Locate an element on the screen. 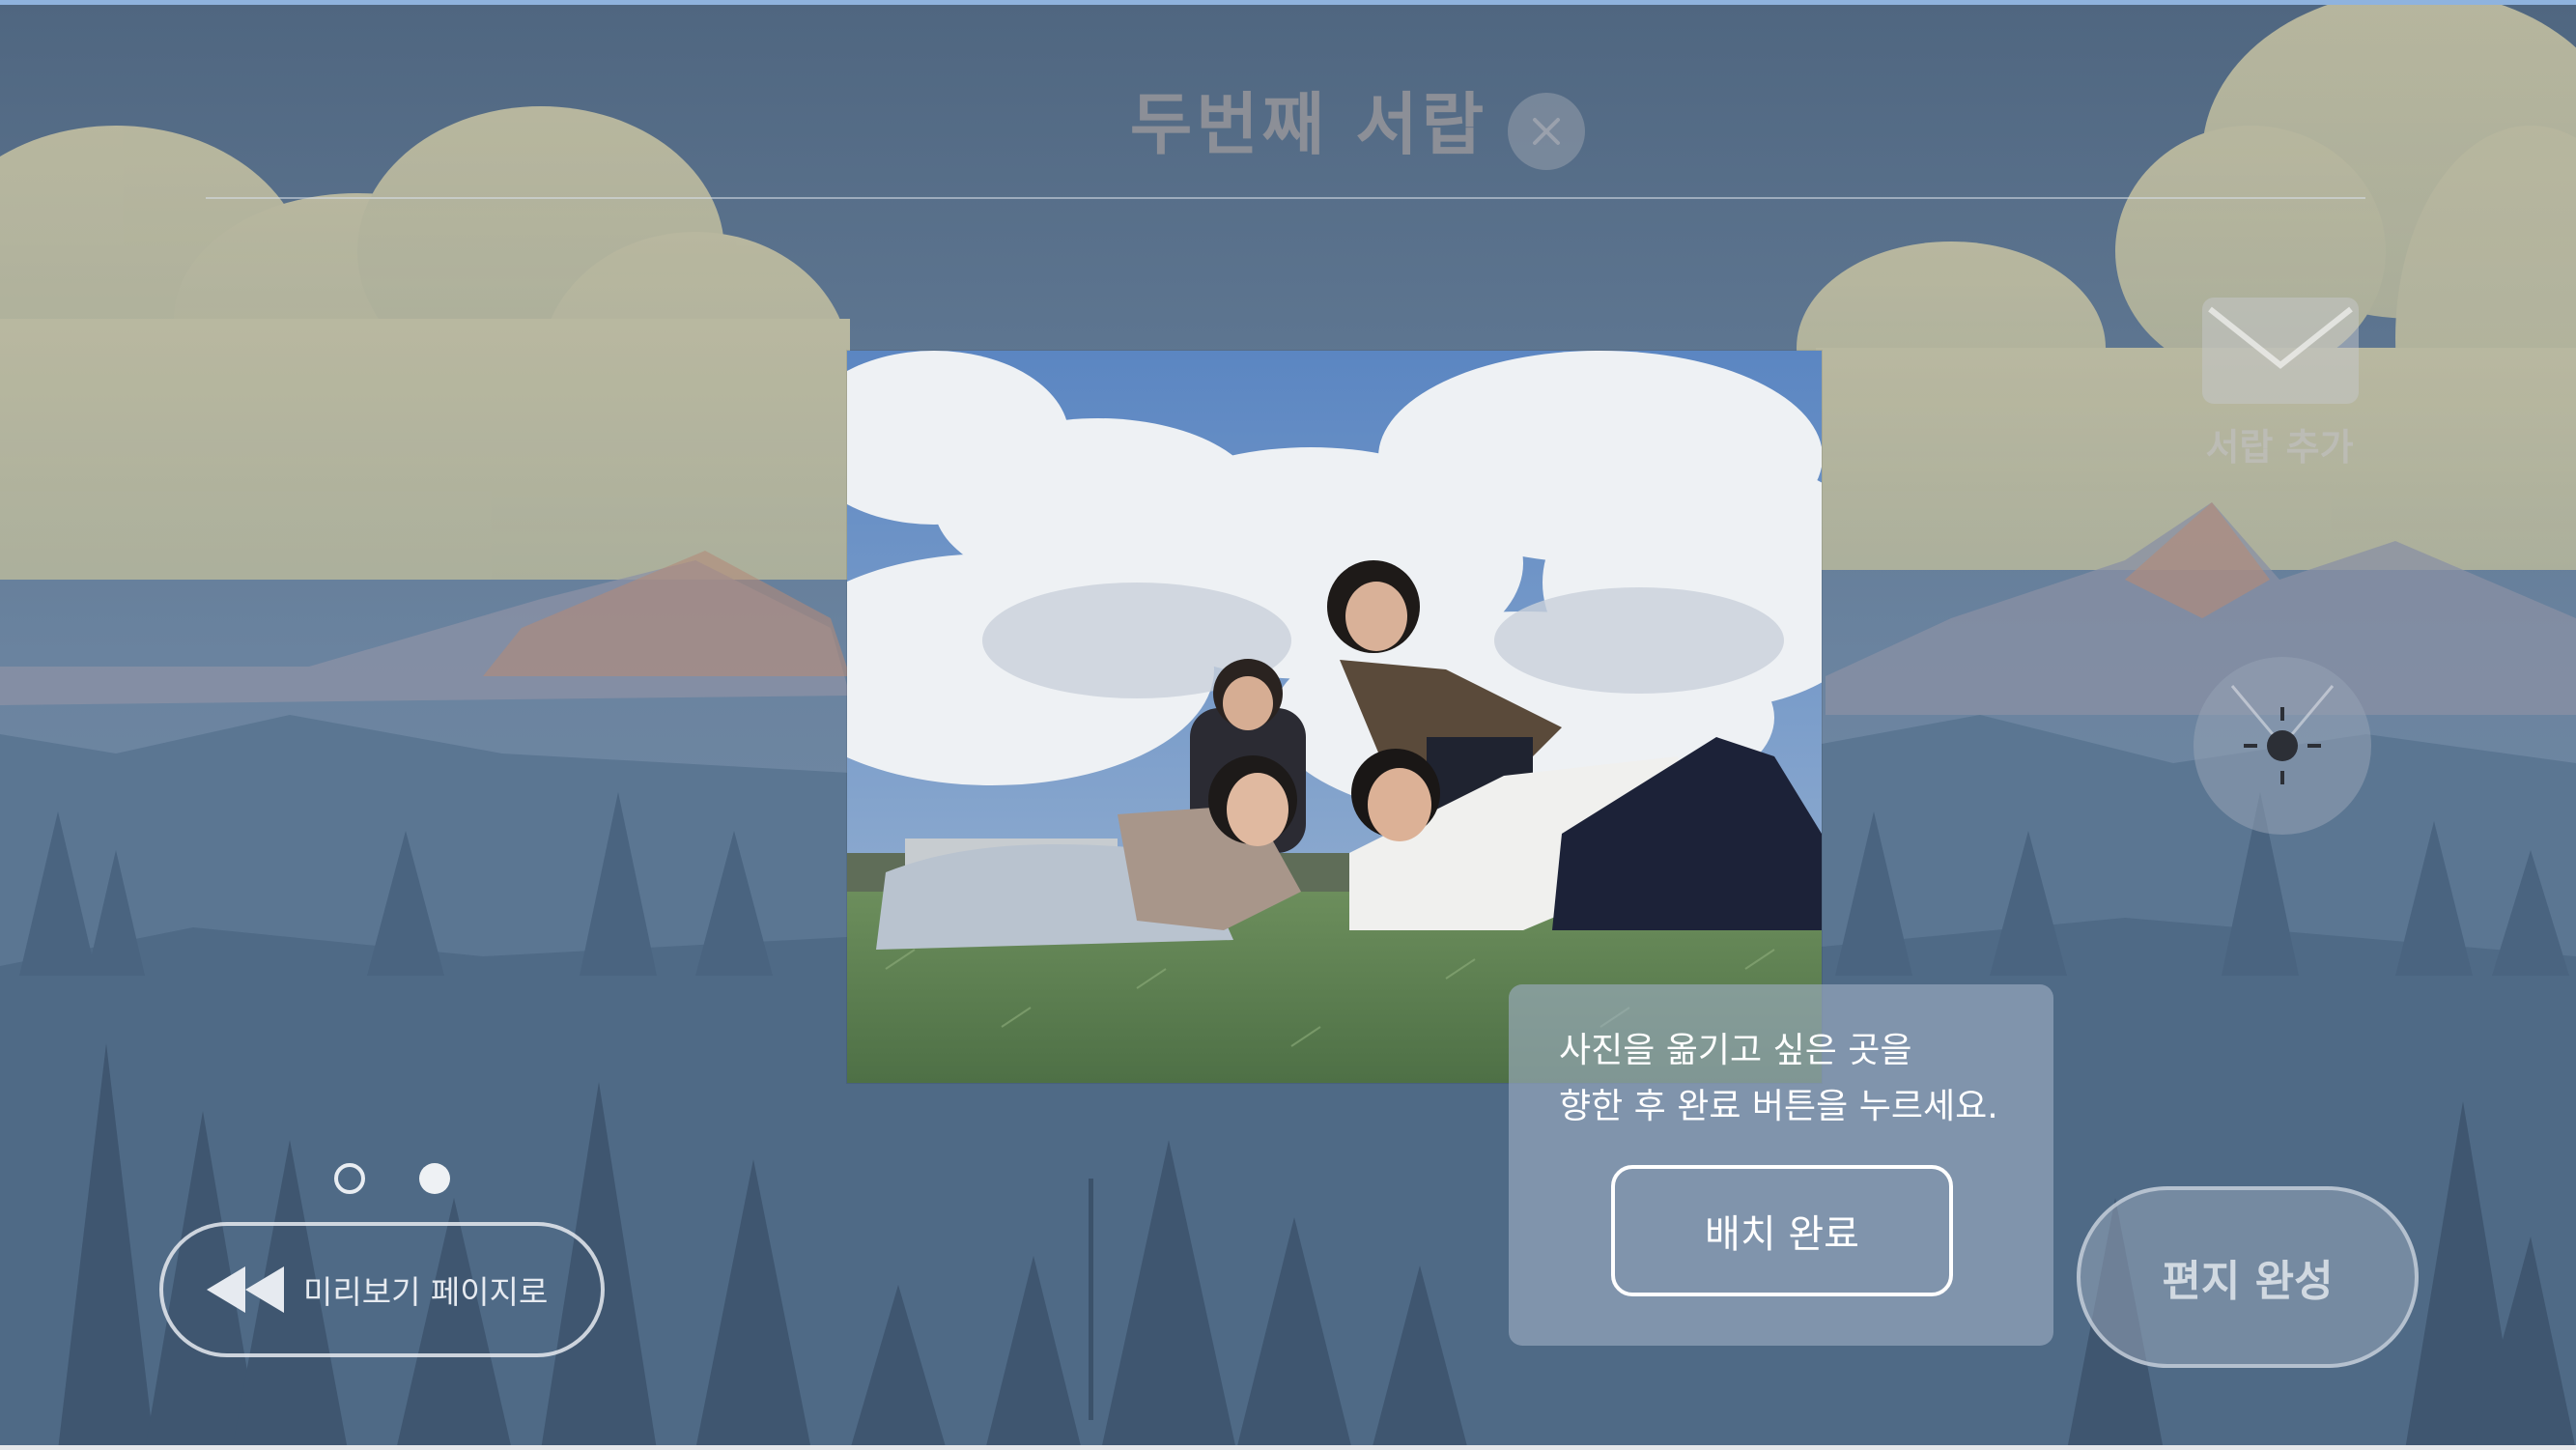  preview-button-label: 미리보기 페이지로 is located at coordinates (426, 1292).